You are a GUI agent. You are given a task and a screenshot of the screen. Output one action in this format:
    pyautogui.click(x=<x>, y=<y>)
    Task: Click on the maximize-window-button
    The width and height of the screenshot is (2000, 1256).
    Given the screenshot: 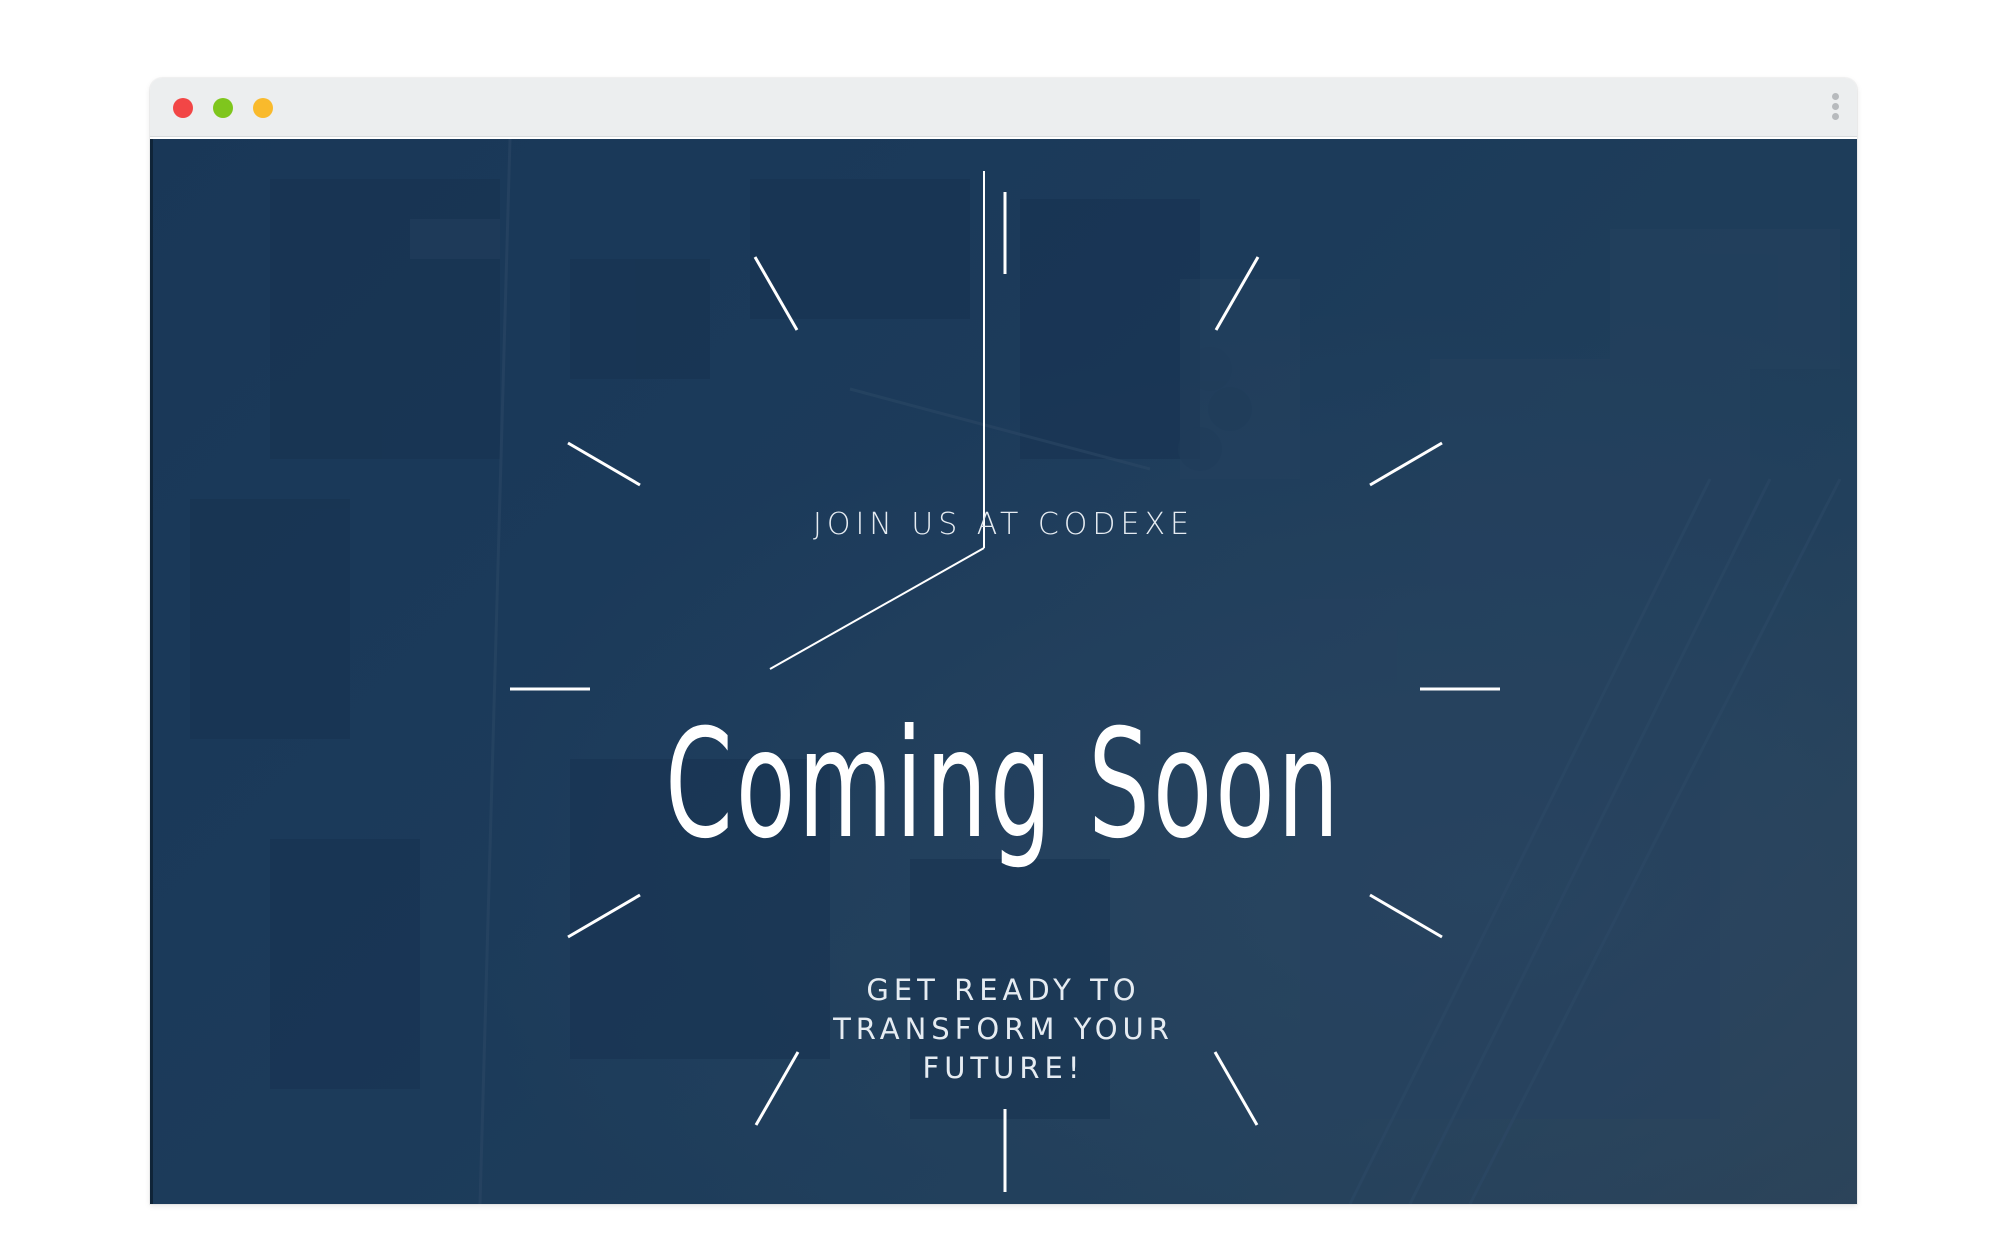 What is the action you would take?
    pyautogui.click(x=263, y=108)
    